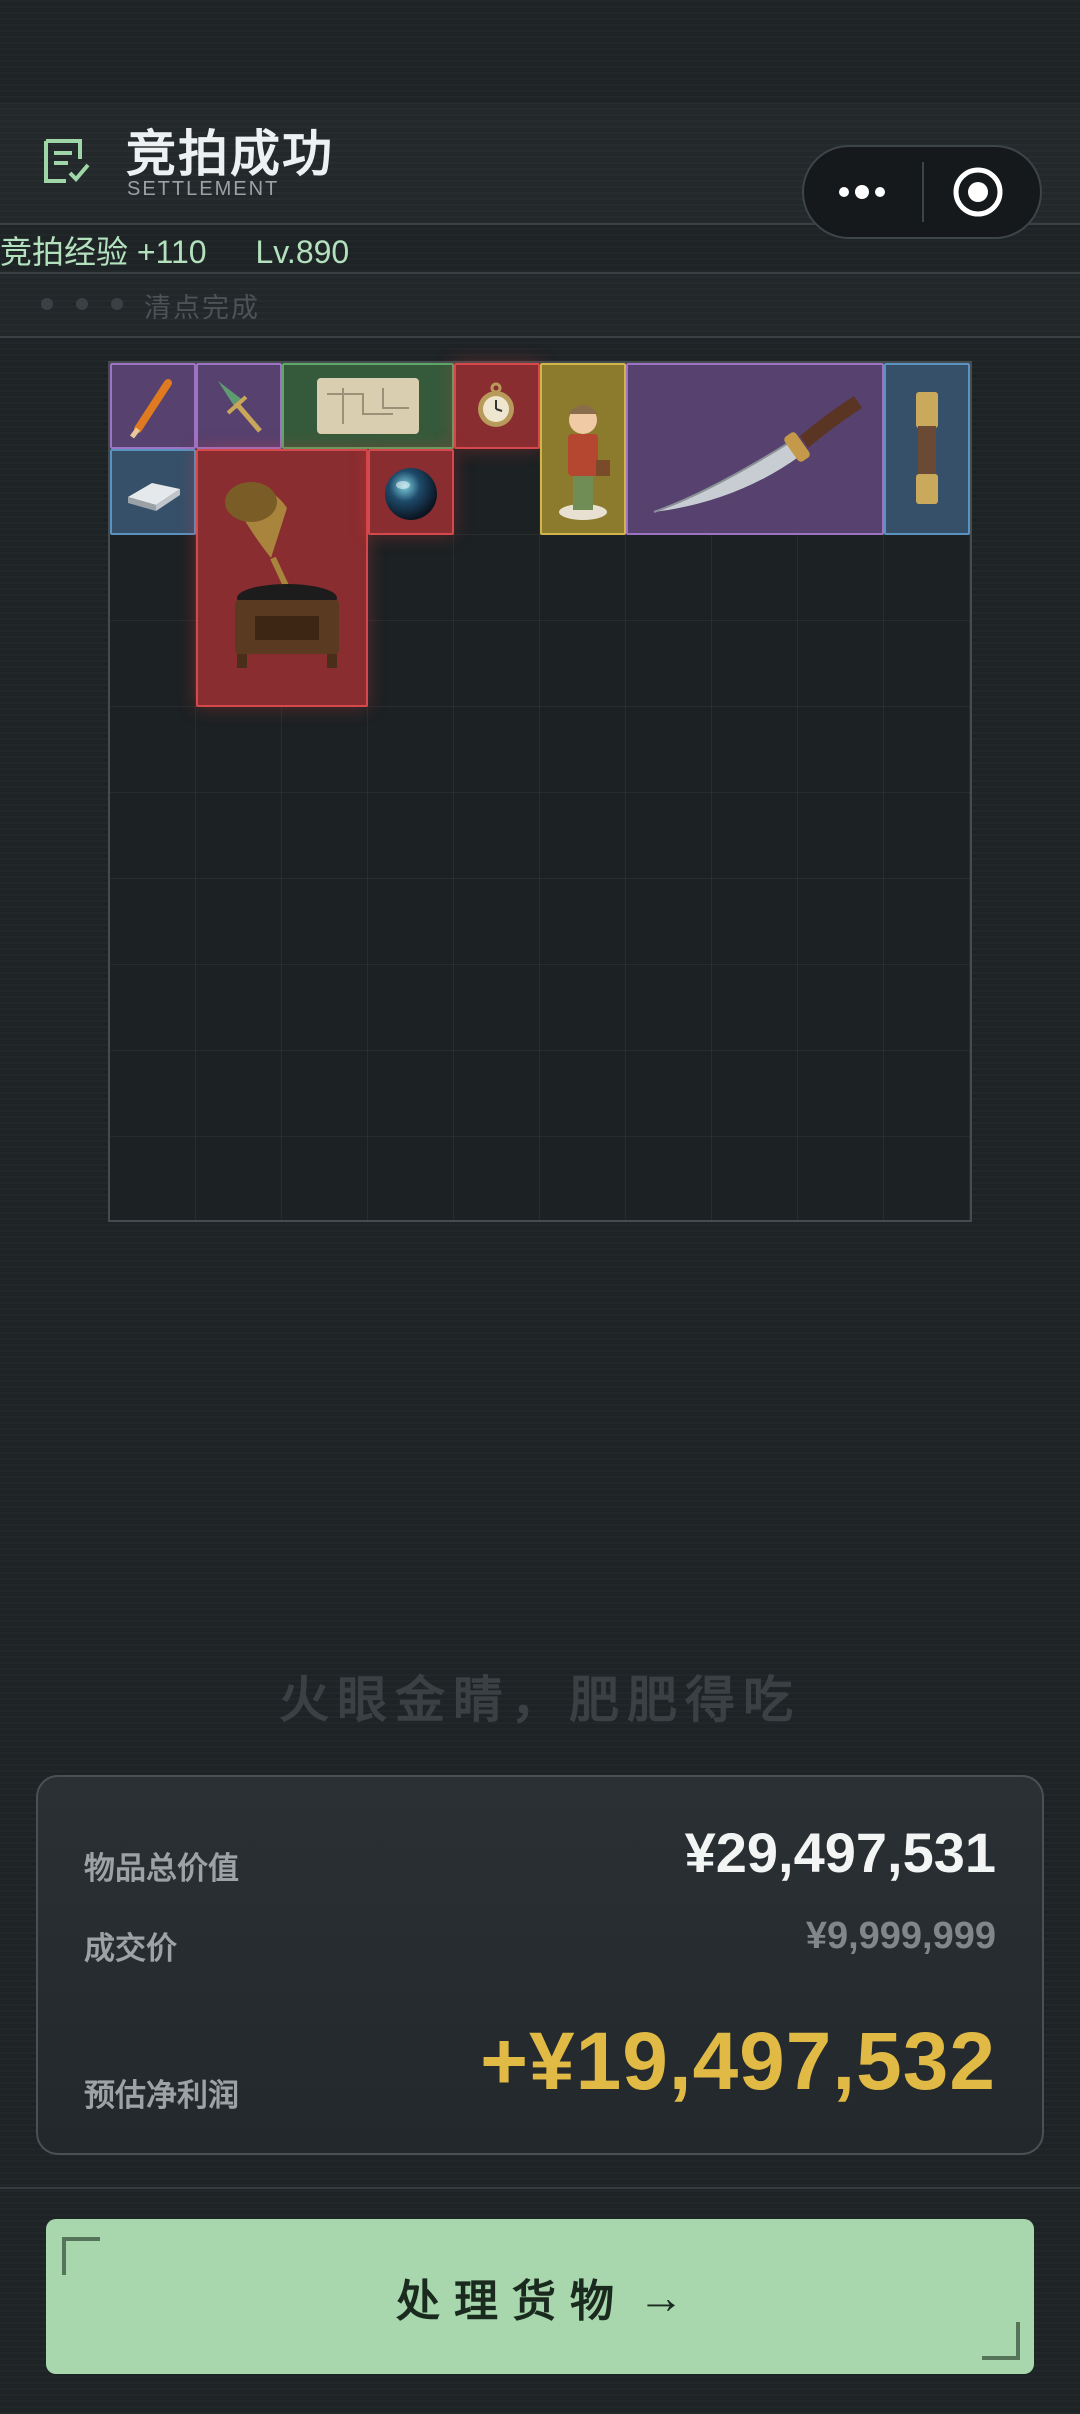 The height and width of the screenshot is (2414, 1080). Describe the element at coordinates (738, 2061) in the screenshot. I see `net-profit-value: +¥19,497,532` at that location.